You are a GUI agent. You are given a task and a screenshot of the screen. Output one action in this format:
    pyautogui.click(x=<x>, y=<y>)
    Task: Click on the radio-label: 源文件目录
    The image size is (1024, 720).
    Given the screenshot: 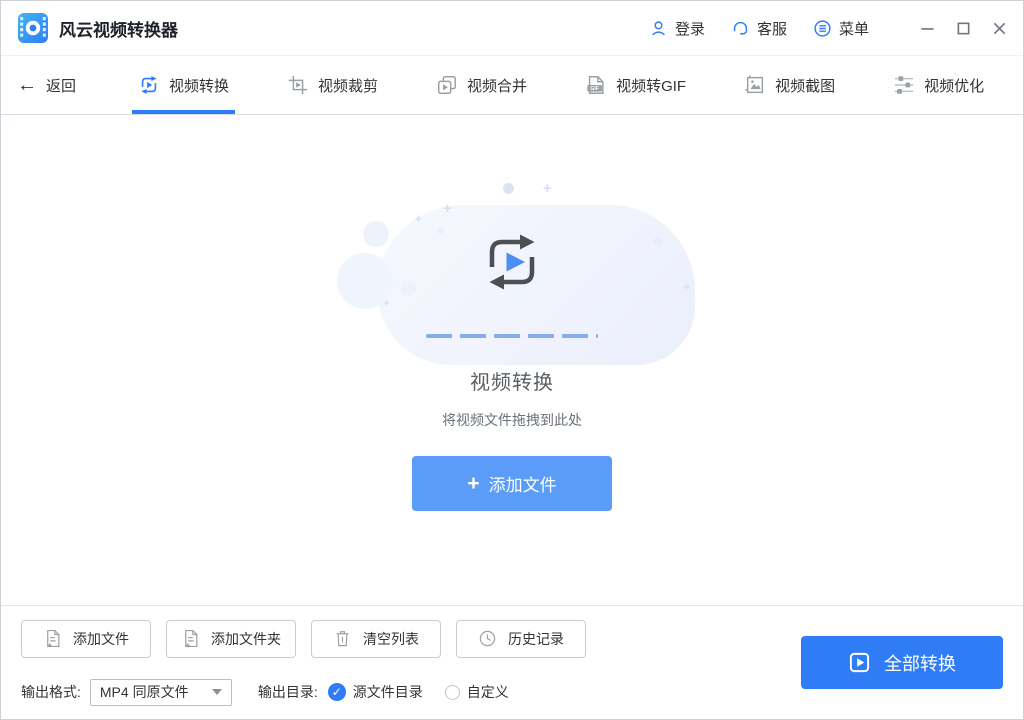 What is the action you would take?
    pyautogui.click(x=387, y=692)
    